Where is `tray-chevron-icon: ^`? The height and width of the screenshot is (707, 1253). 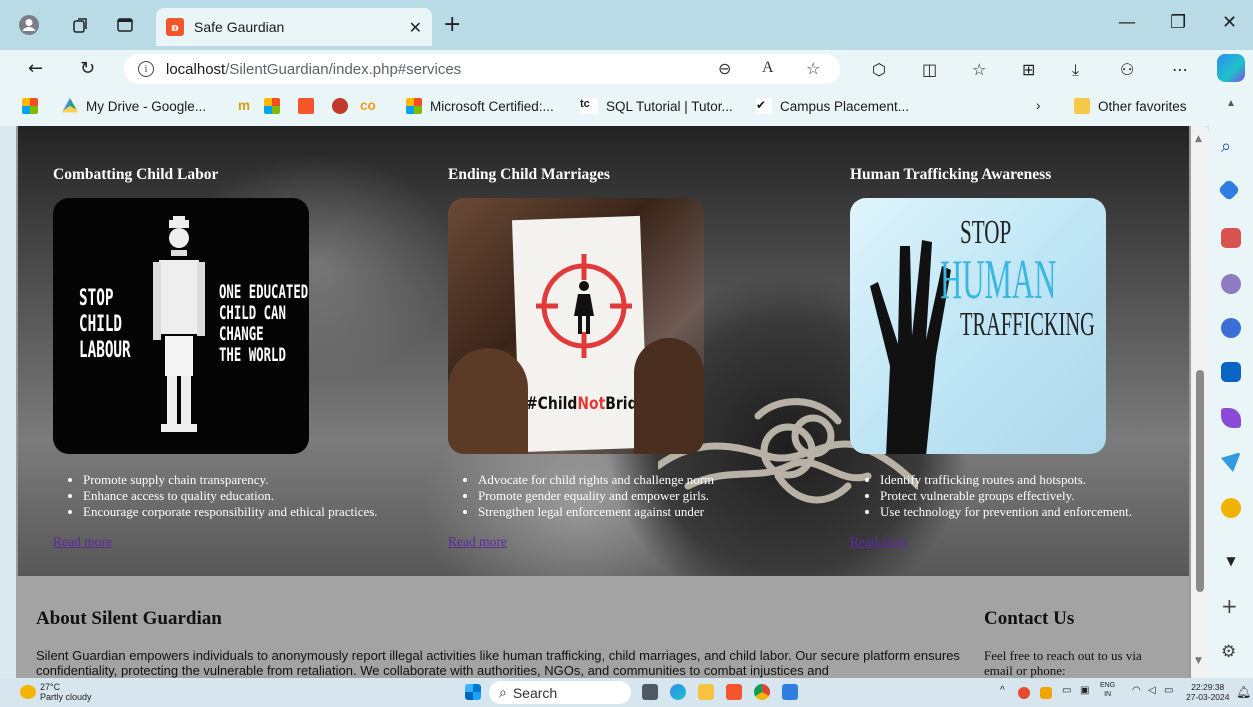 tray-chevron-icon: ^ is located at coordinates (1002, 690).